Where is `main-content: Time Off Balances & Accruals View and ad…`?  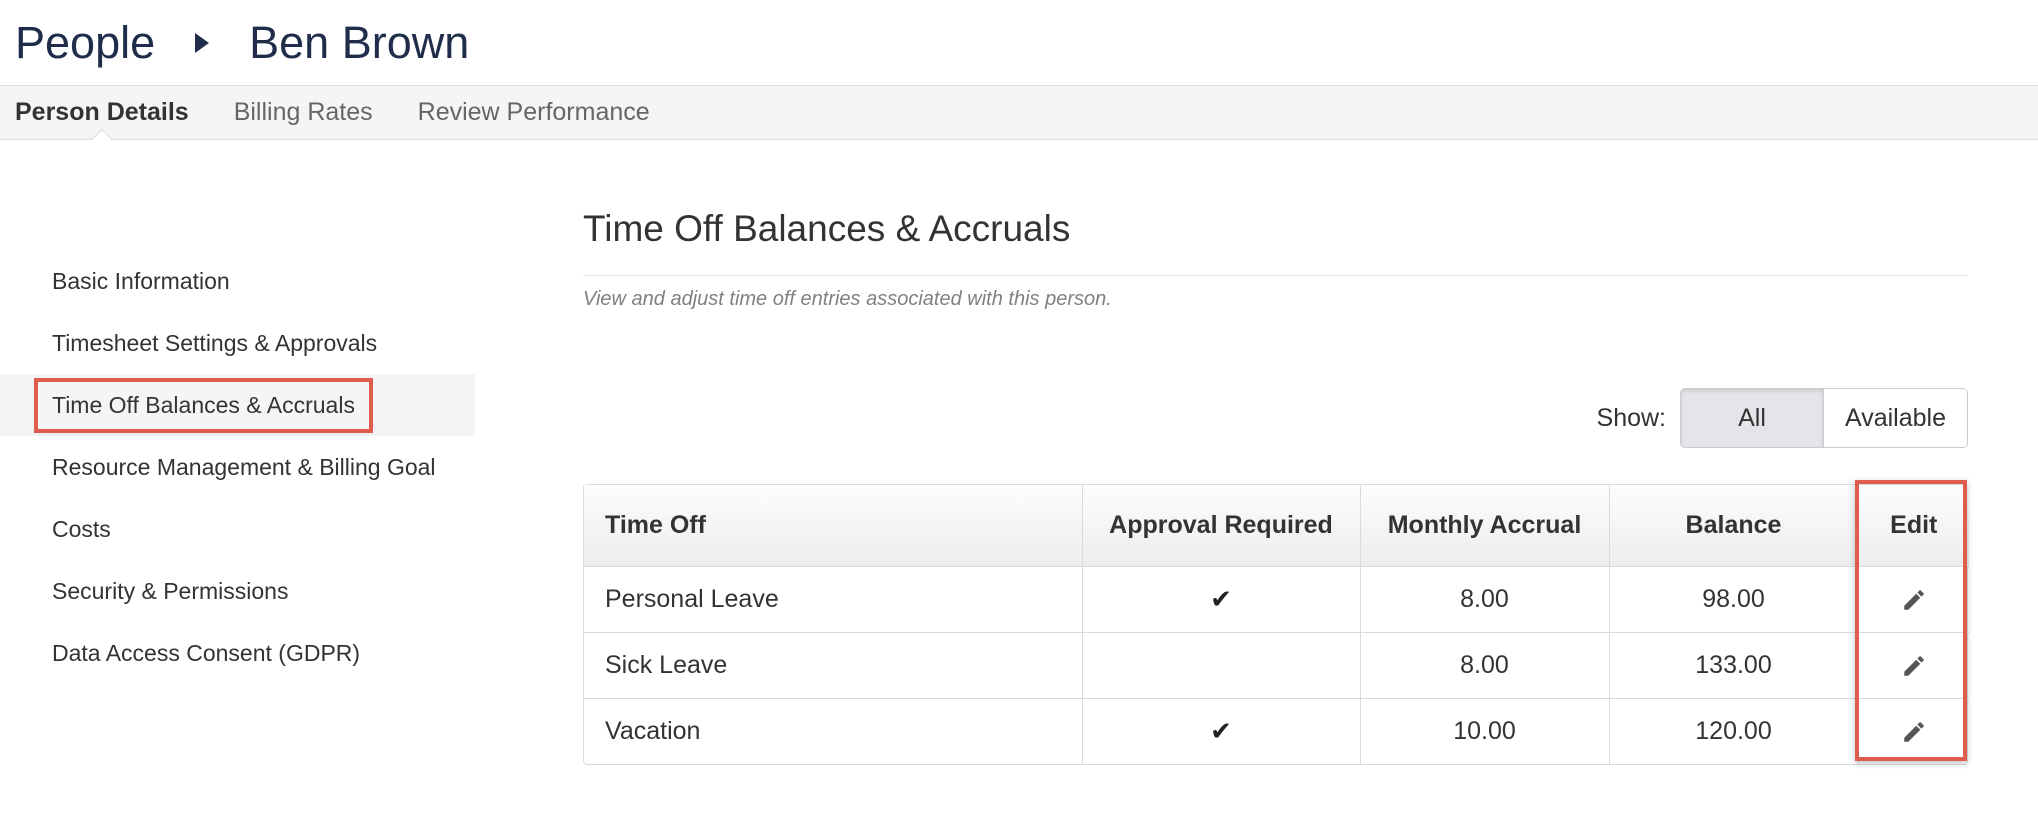
main-content: Time Off Balances & Accruals View and ad… is located at coordinates (1275, 255).